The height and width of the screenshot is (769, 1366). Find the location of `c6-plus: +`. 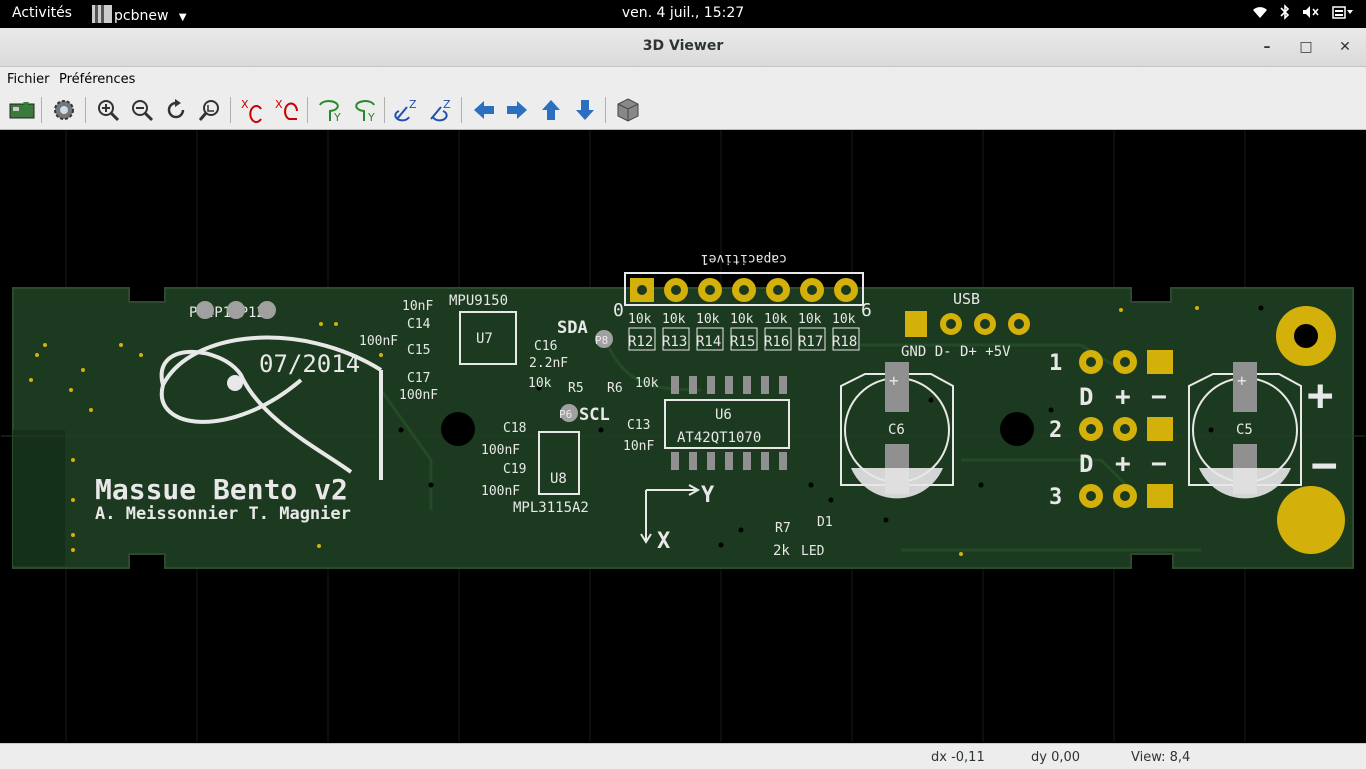

c6-plus: + is located at coordinates (894, 380).